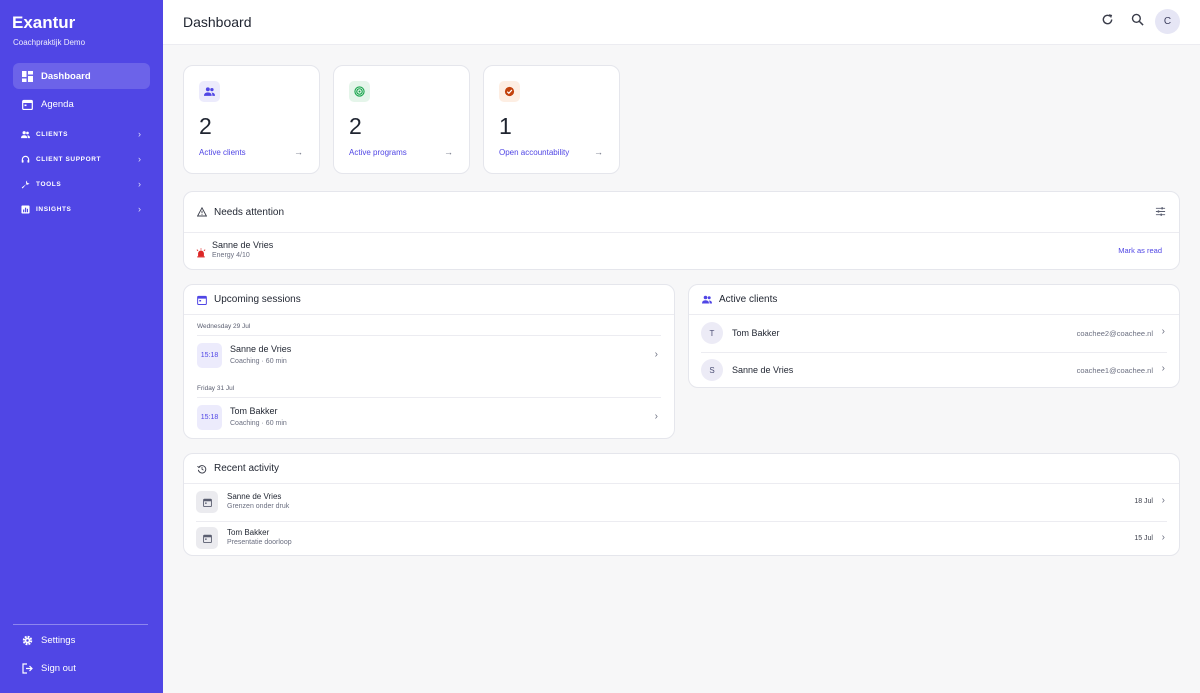  Describe the element at coordinates (58, 640) in the screenshot. I see `sidebar-item-label: Settings` at that location.